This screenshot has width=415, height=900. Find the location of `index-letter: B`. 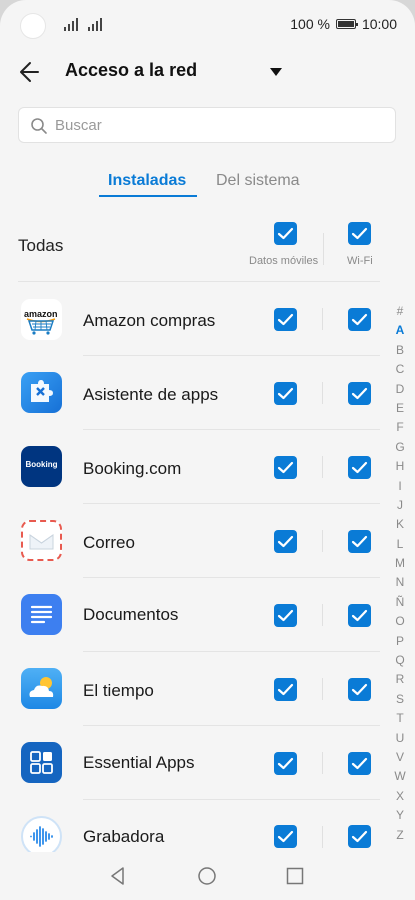

index-letter: B is located at coordinates (400, 350).